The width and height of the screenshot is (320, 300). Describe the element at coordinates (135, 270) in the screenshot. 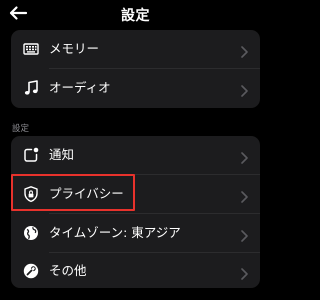

I see `settings-item-other: その他` at that location.